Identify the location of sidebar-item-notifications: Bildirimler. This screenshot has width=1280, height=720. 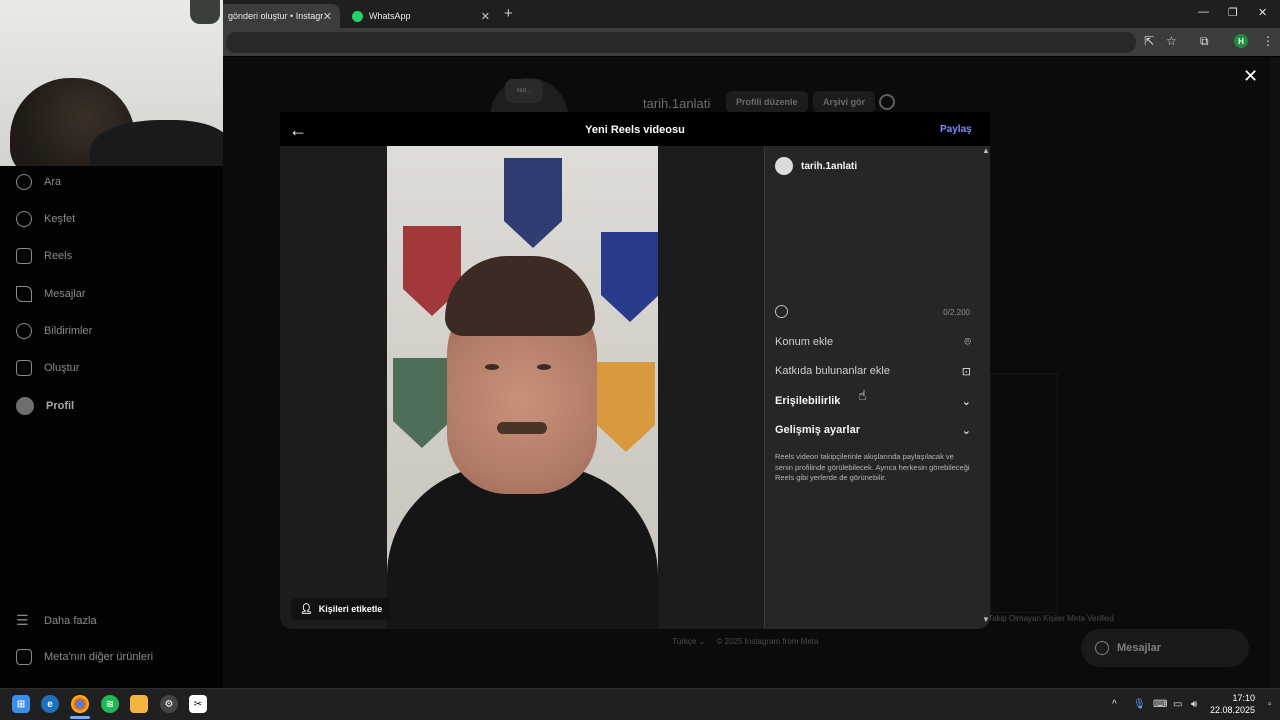
(54, 331).